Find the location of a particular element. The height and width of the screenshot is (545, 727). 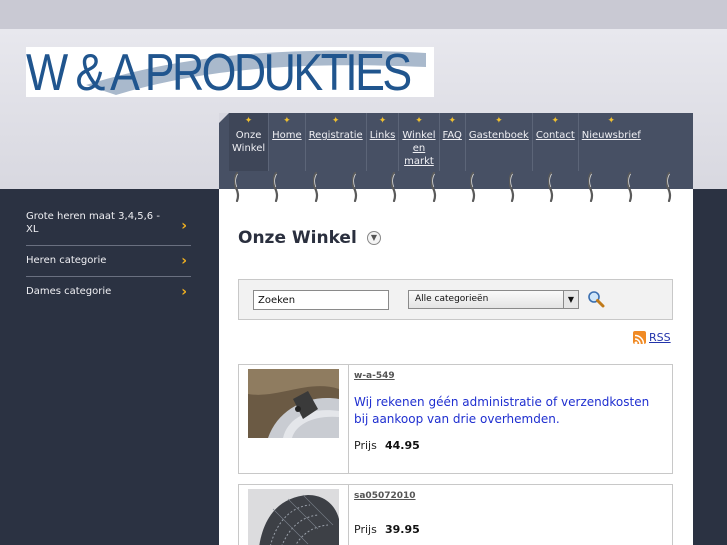

sidebar-item: Grote heren maat 3,4,5,6 - XL › is located at coordinates (108, 226).